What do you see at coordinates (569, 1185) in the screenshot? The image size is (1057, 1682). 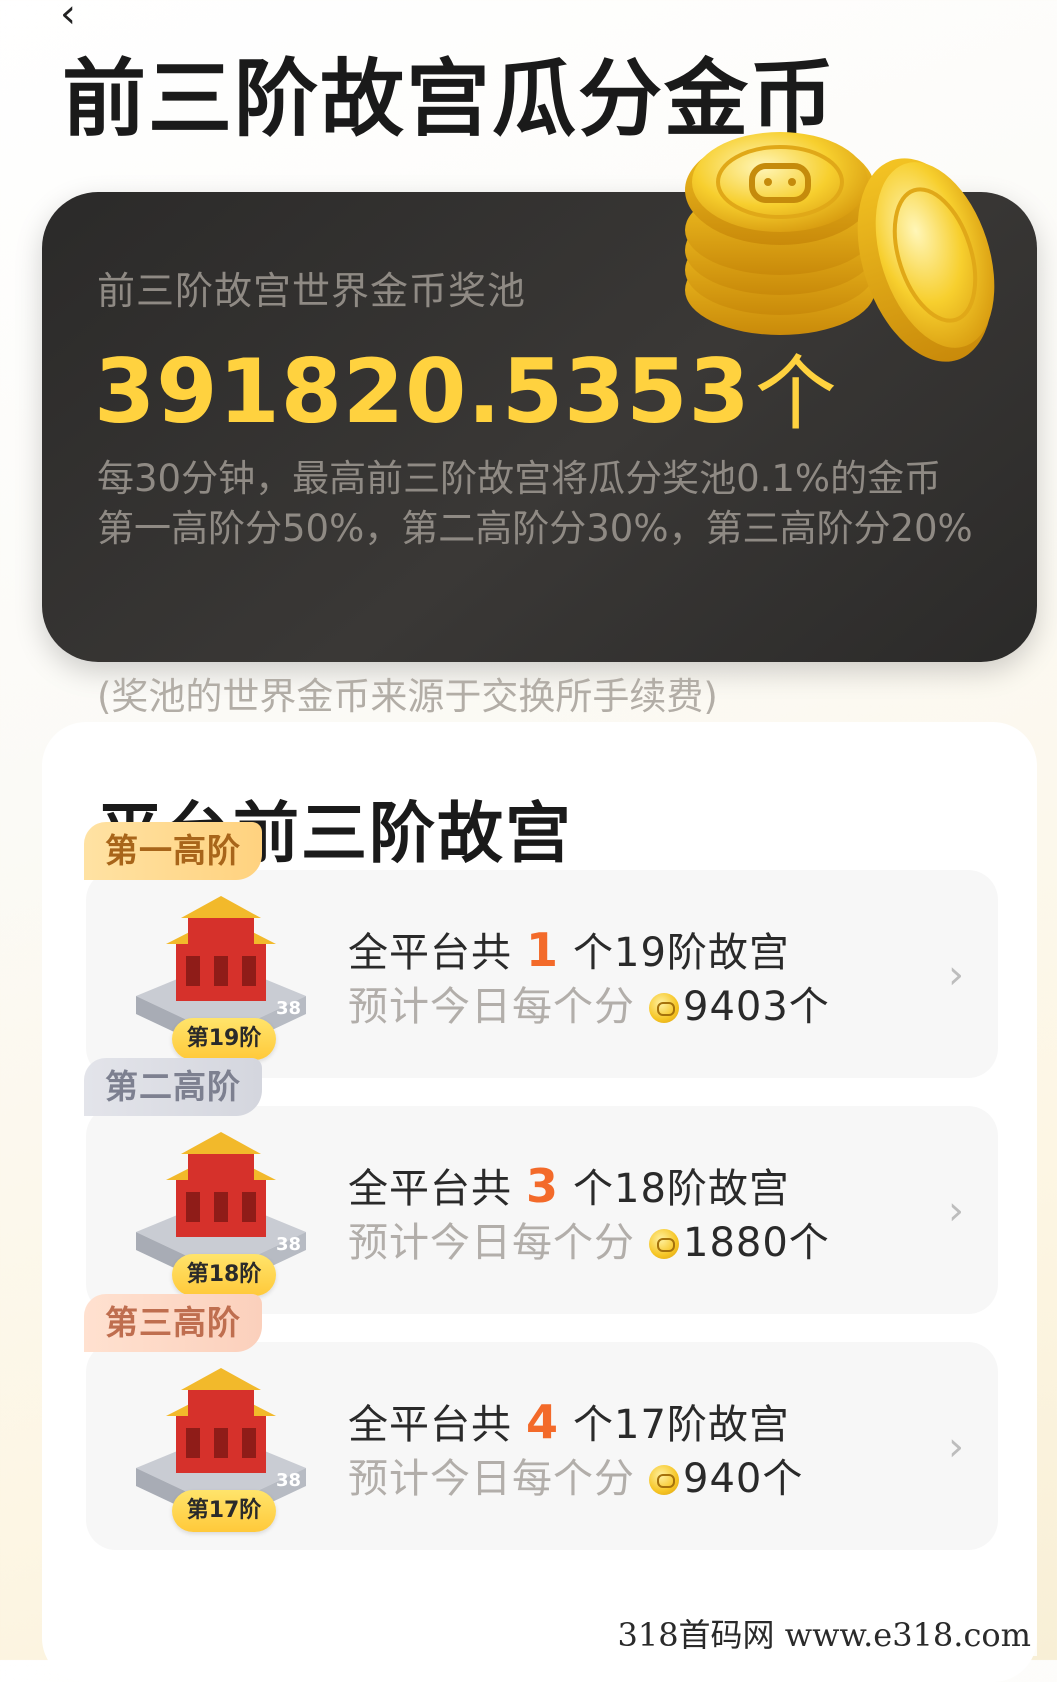 I see `rank-summary: 全平台共 3 个18阶故宫` at bounding box center [569, 1185].